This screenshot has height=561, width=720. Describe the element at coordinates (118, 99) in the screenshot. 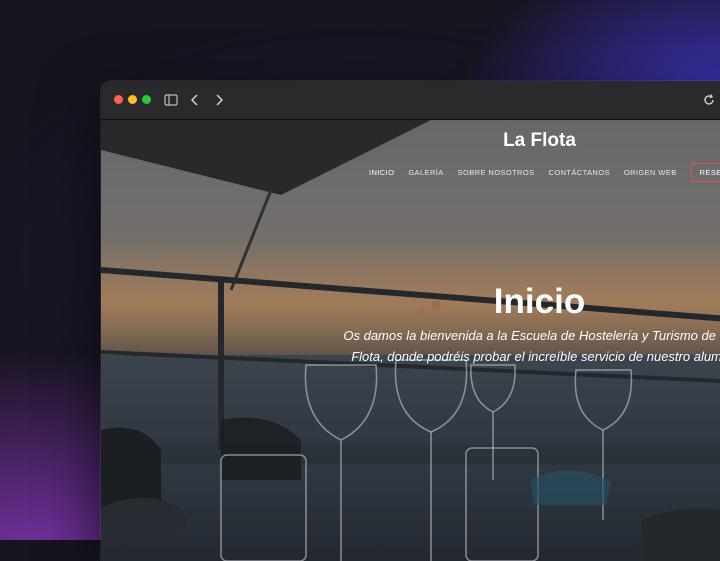

I see `close-window-button` at that location.